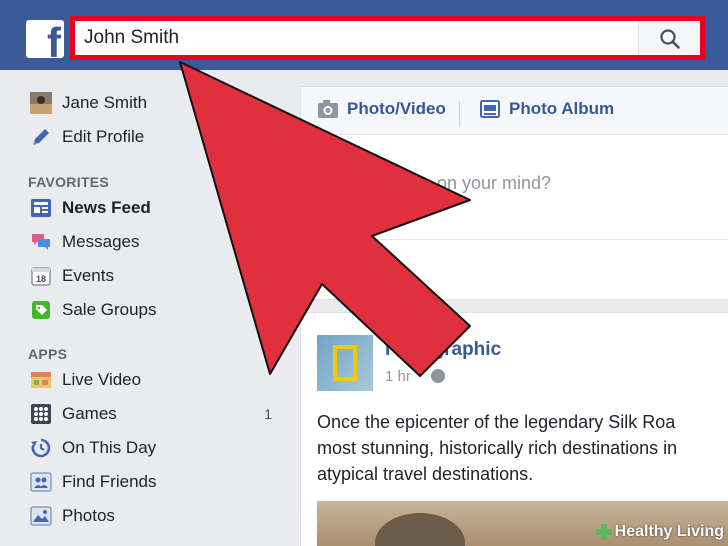 This screenshot has height=546, width=728. I want to click on sidebar-item-find-friends: Find Friends, so click(155, 482).